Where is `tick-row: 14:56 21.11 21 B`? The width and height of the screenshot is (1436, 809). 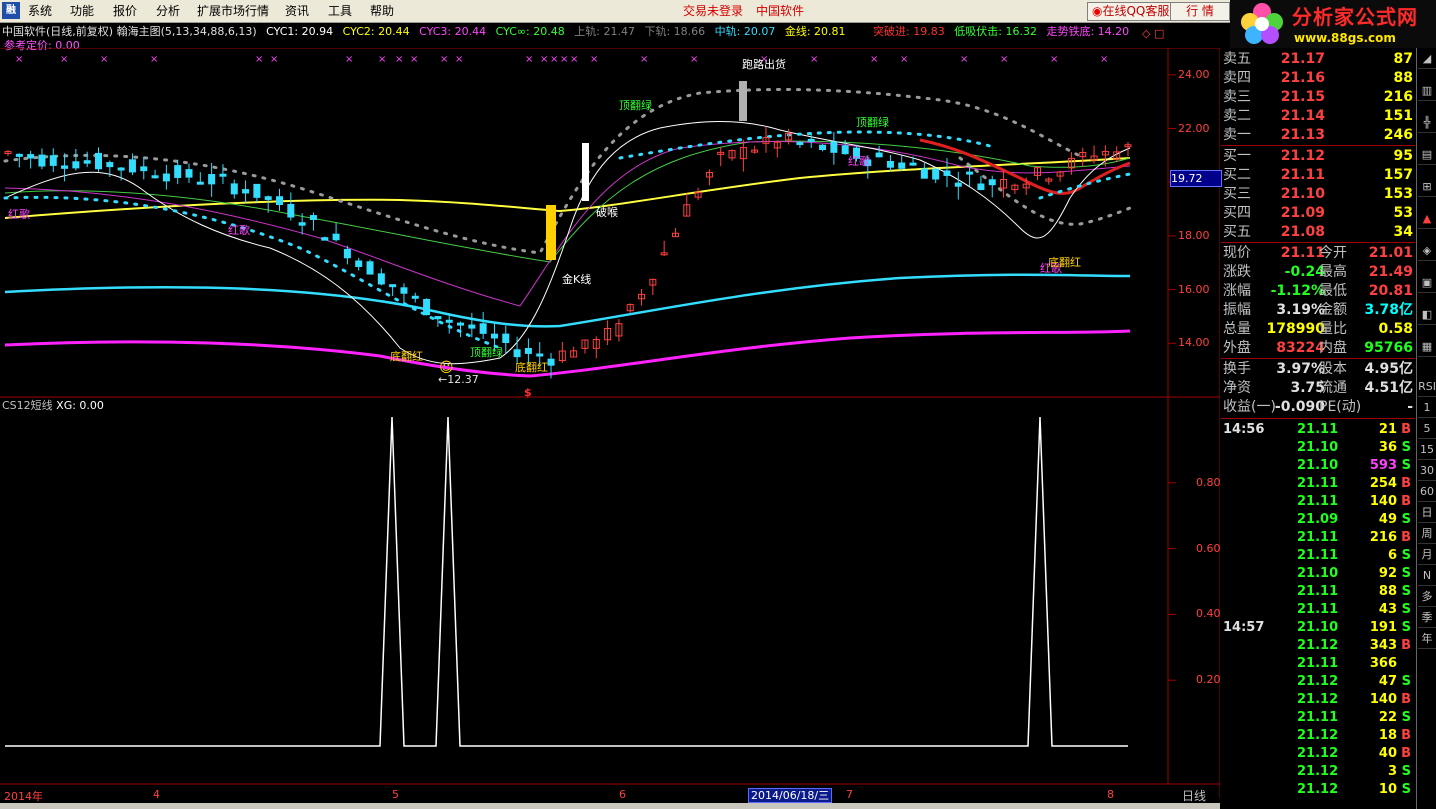 tick-row: 14:56 21.11 21 B is located at coordinates (1317, 430).